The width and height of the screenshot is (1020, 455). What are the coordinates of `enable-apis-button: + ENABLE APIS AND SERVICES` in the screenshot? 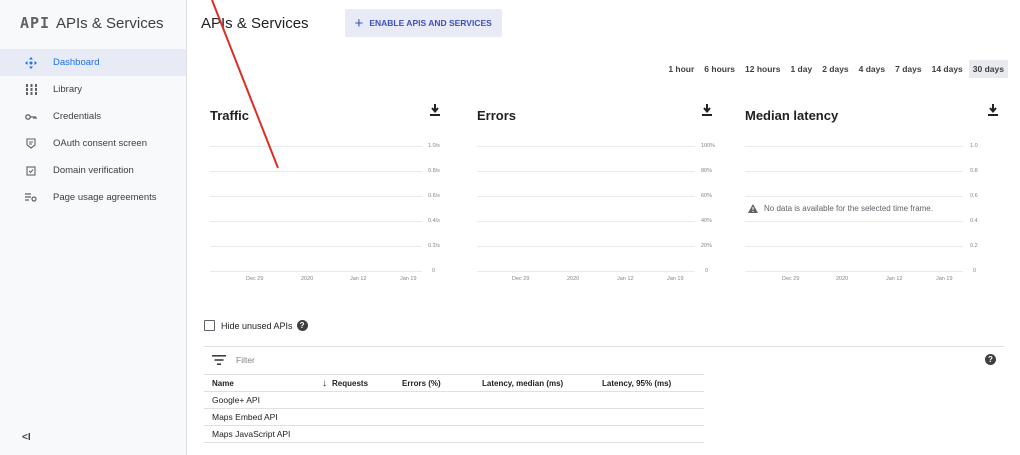 It's located at (423, 23).